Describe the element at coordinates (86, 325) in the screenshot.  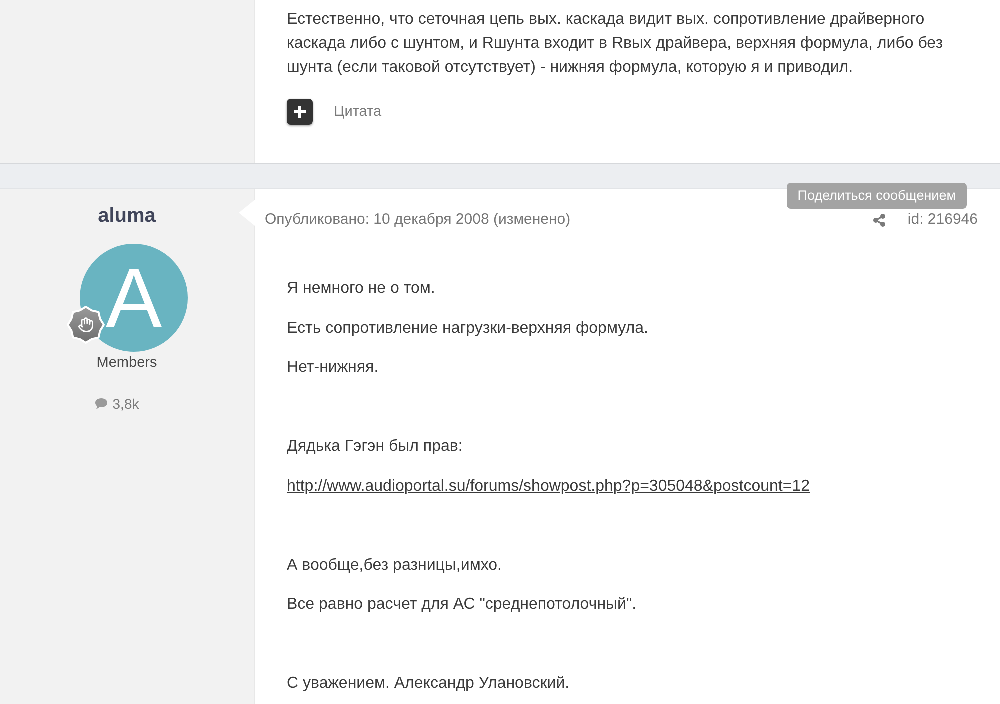
I see `hand-badge-icon` at that location.